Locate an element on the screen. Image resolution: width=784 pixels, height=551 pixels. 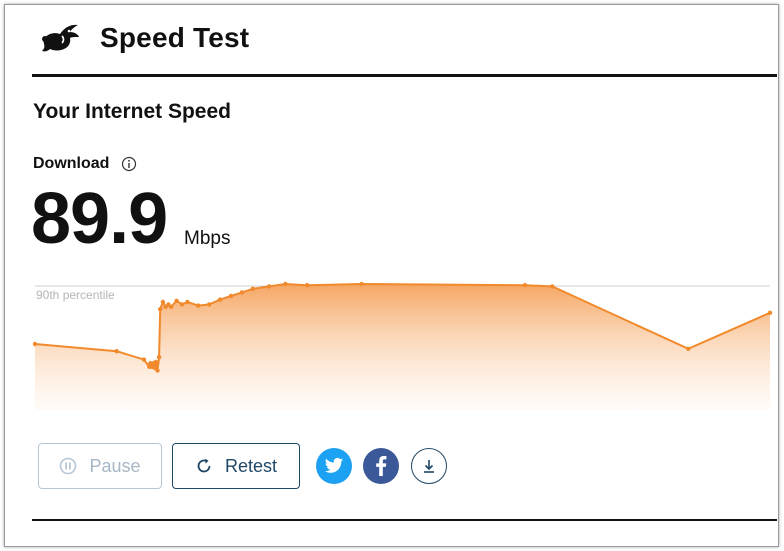
bottom-divider is located at coordinates (404, 520).